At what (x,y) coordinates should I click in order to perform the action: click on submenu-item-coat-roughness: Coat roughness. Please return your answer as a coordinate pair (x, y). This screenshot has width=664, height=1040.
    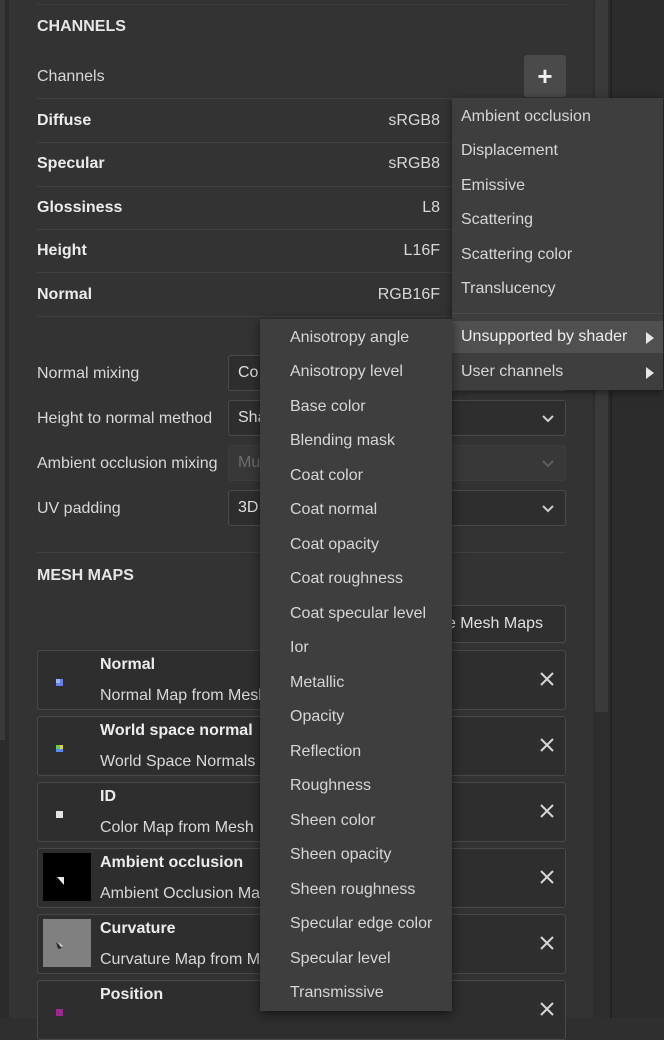
    Looking at the image, I should click on (346, 579).